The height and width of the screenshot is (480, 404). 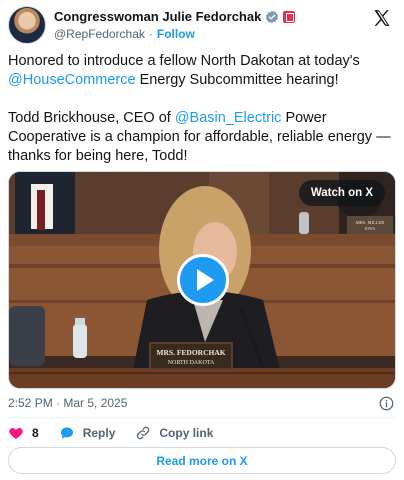 I want to click on divider, so click(x=202, y=417).